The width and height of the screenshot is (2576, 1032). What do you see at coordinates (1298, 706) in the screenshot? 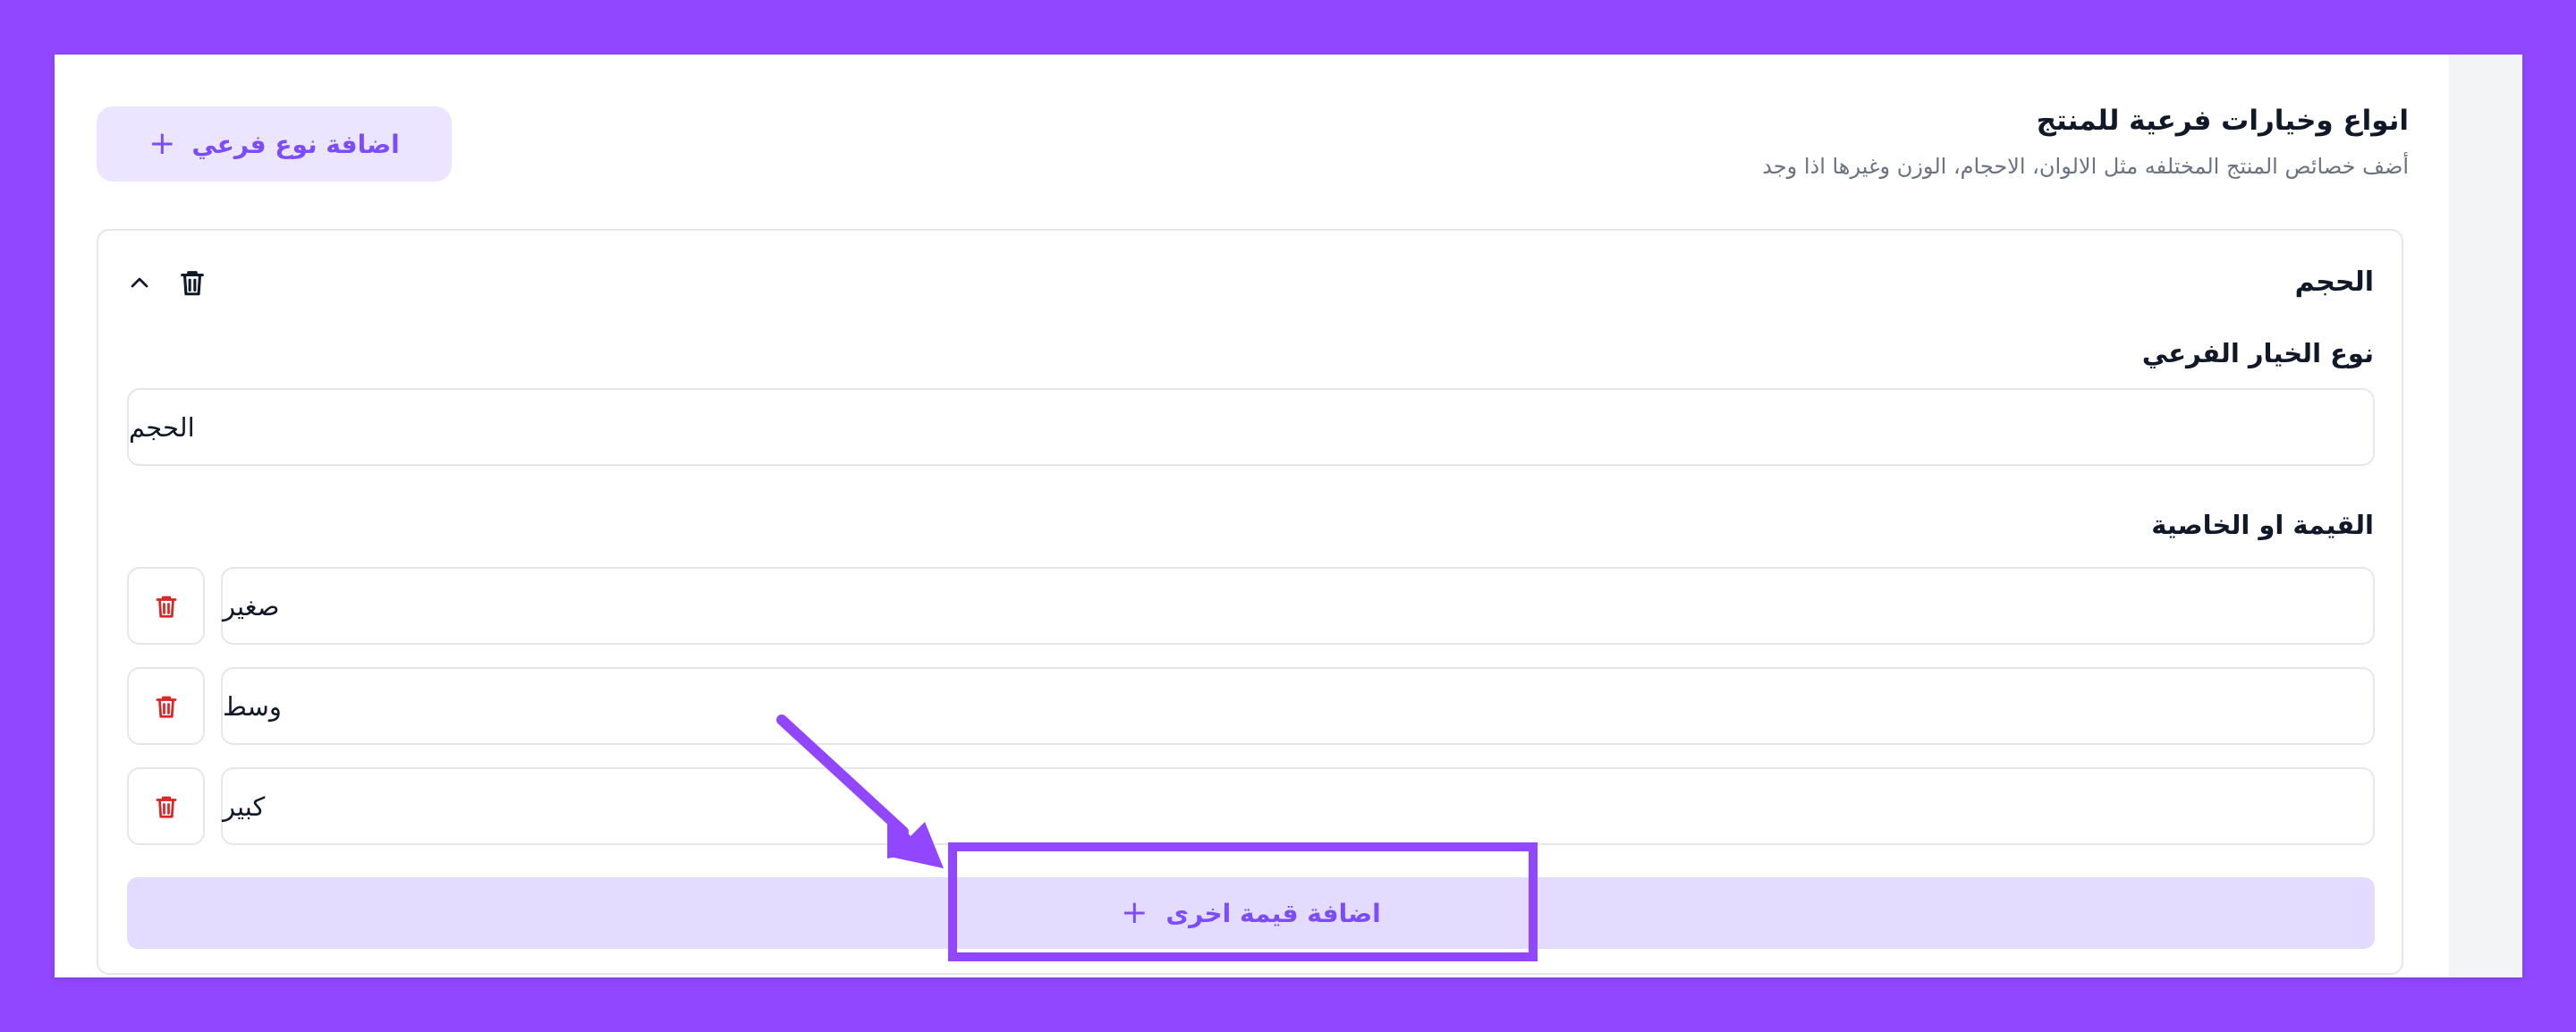
I see `value-input: وسط` at bounding box center [1298, 706].